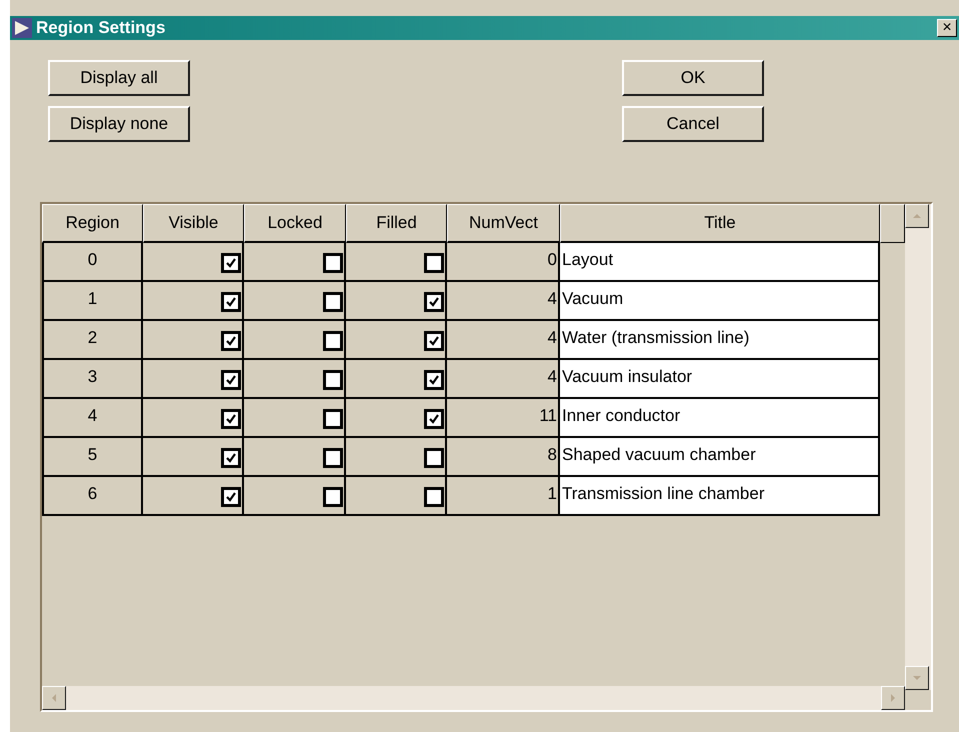  I want to click on column-header: Filled, so click(396, 223).